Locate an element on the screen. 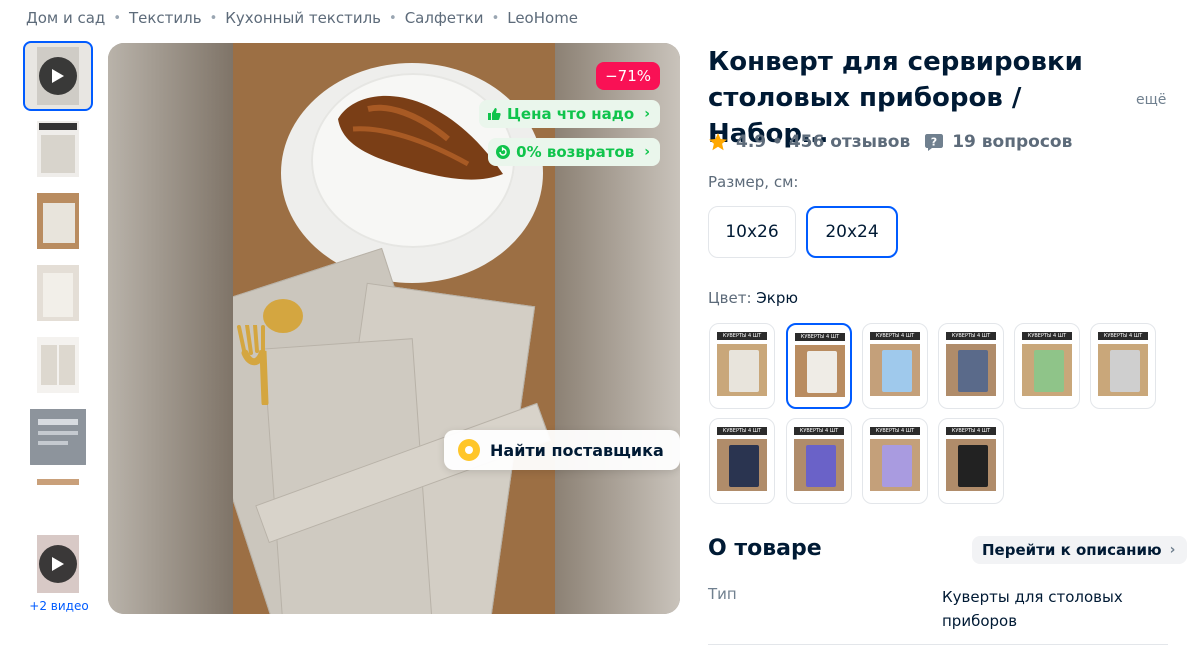 Image resolution: width=1200 pixels, height=660 pixels. supplier-icon is located at coordinates (469, 450).